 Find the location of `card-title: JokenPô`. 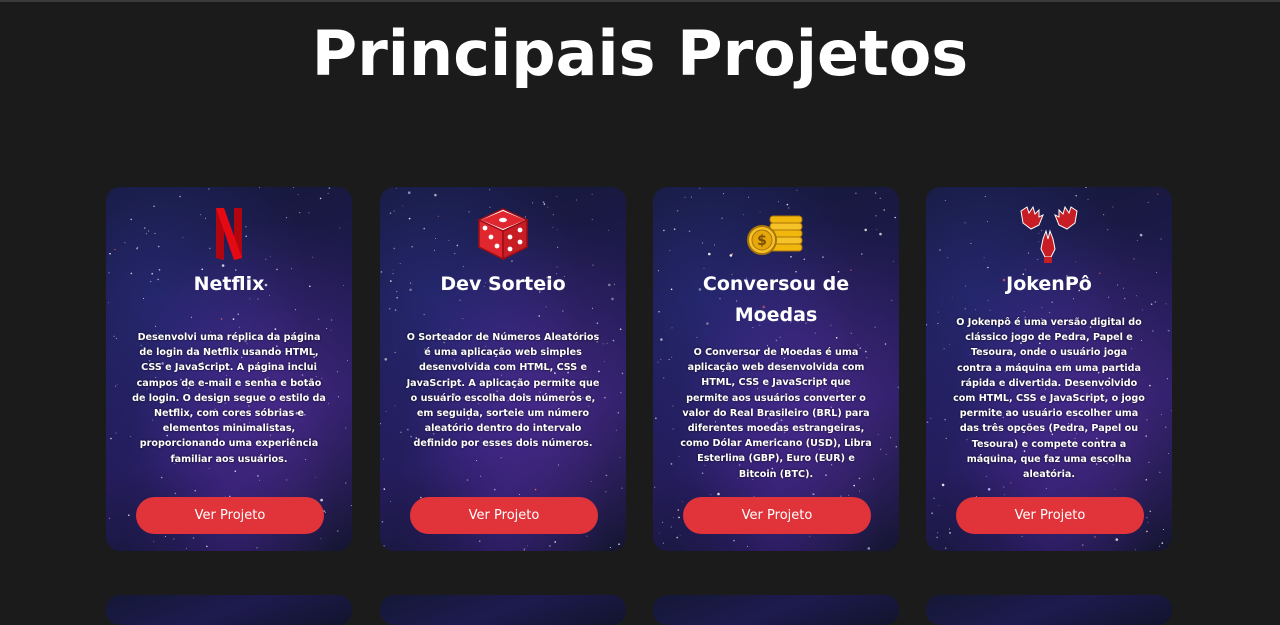

card-title: JokenPô is located at coordinates (1049, 284).